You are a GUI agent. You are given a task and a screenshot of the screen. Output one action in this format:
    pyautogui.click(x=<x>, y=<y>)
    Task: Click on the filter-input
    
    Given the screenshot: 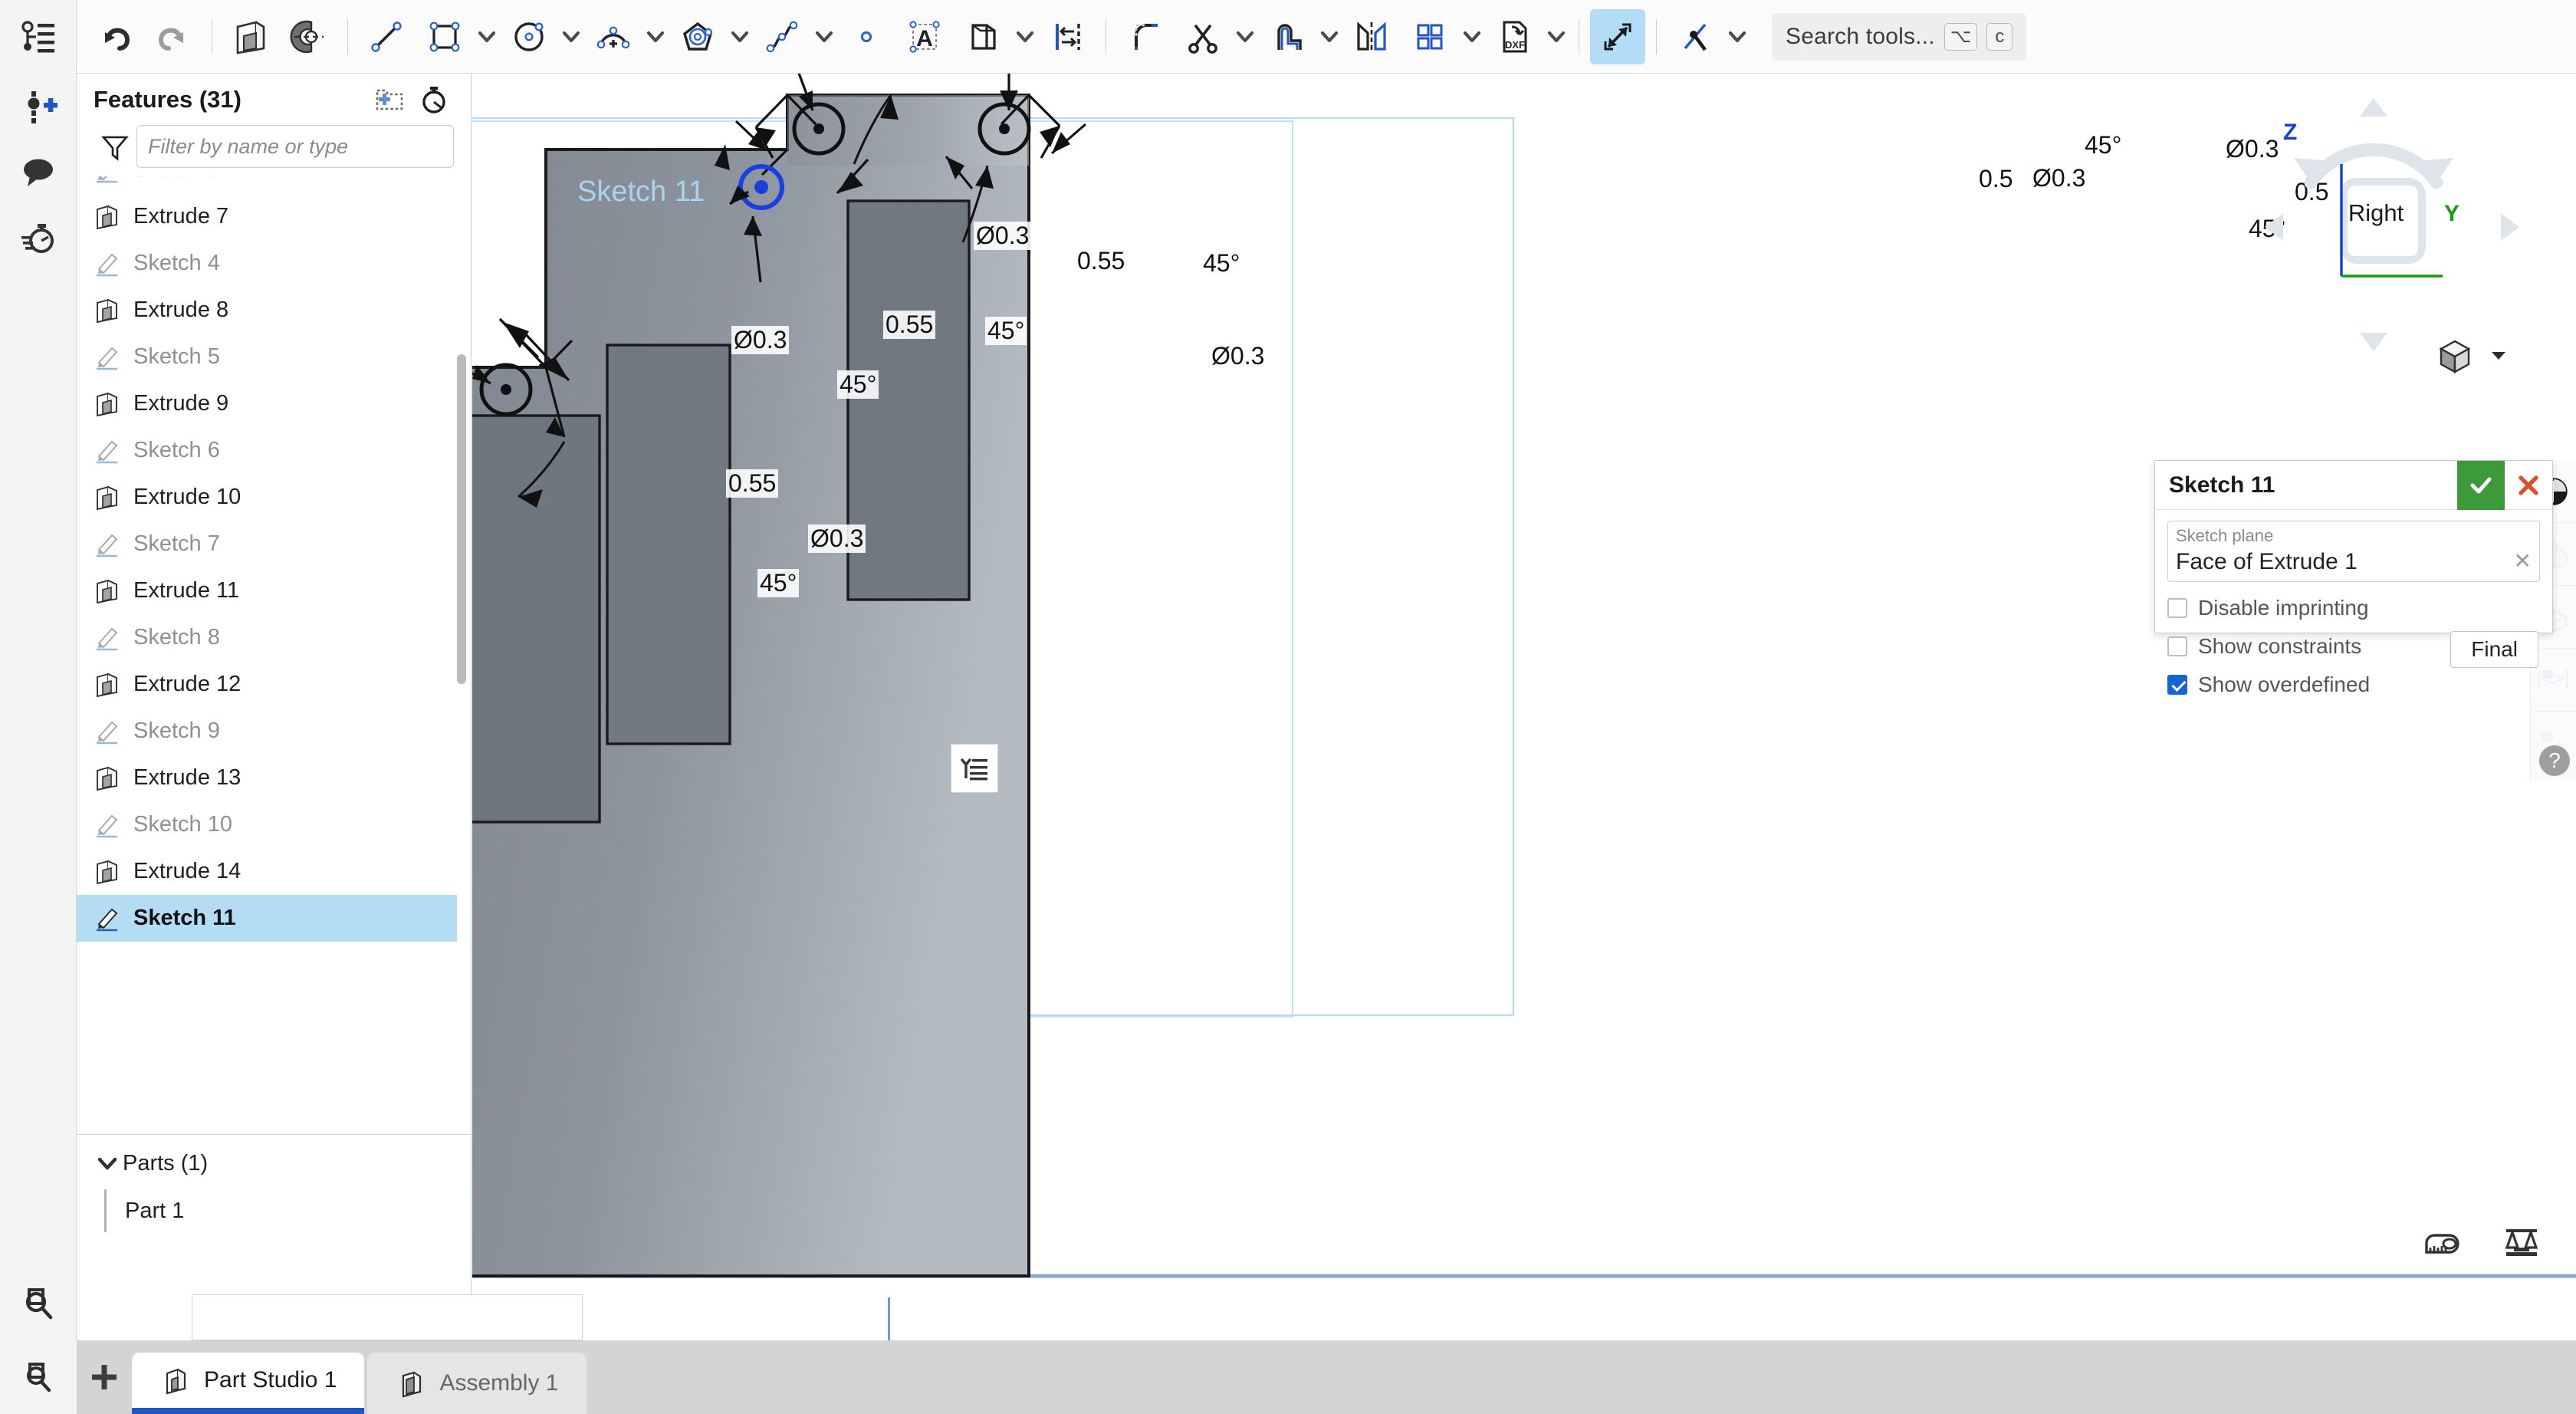 What is the action you would take?
    pyautogui.click(x=295, y=146)
    